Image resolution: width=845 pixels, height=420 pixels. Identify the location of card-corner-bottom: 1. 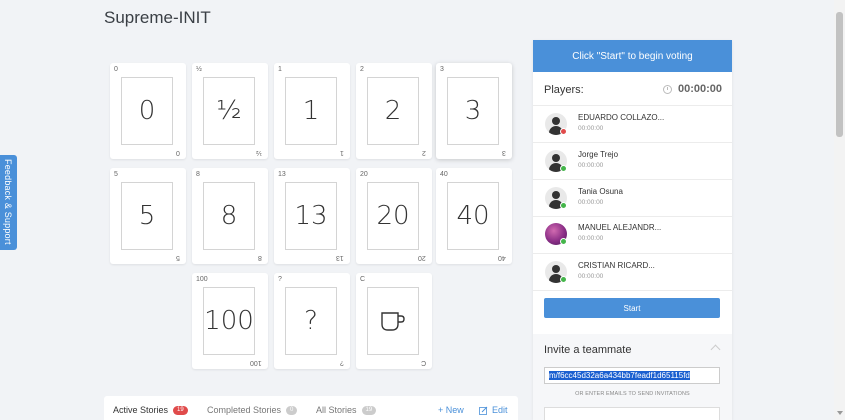
(342, 152).